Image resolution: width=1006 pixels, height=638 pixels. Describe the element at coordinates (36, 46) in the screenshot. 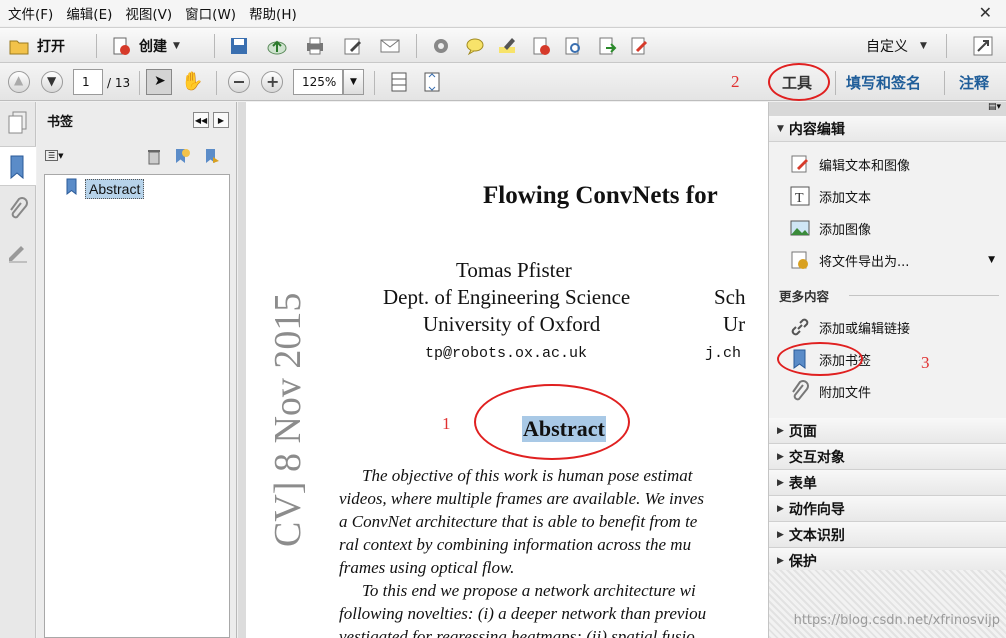

I see `open-button: 打开` at that location.